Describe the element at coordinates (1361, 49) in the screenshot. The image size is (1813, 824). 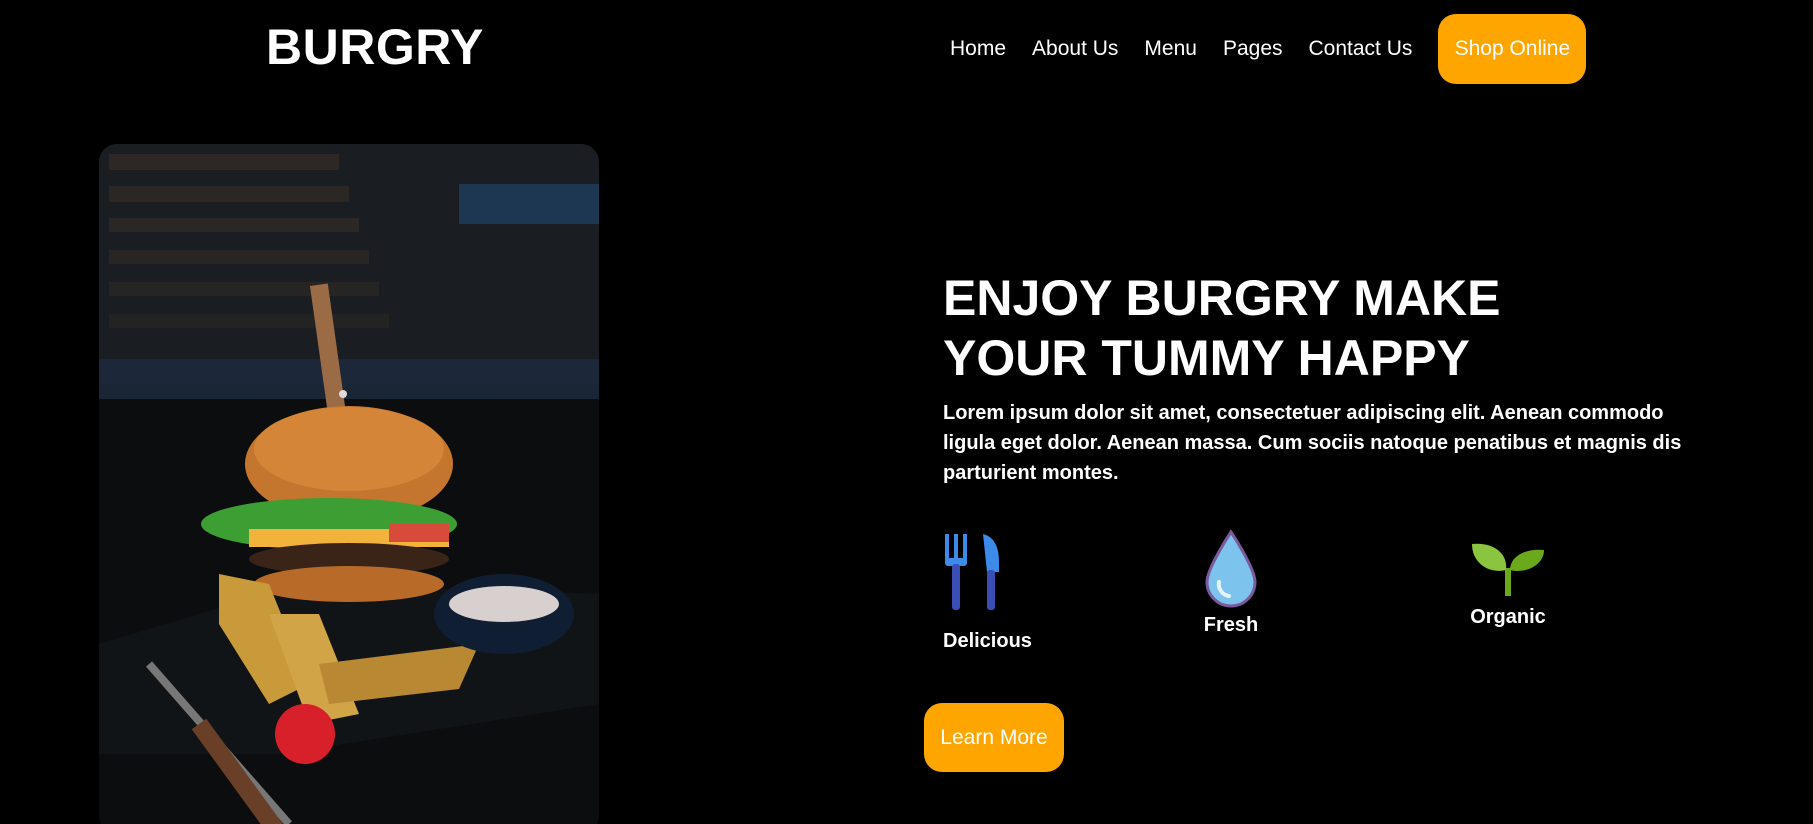
I see `nav-contact-us: Contact Us` at that location.